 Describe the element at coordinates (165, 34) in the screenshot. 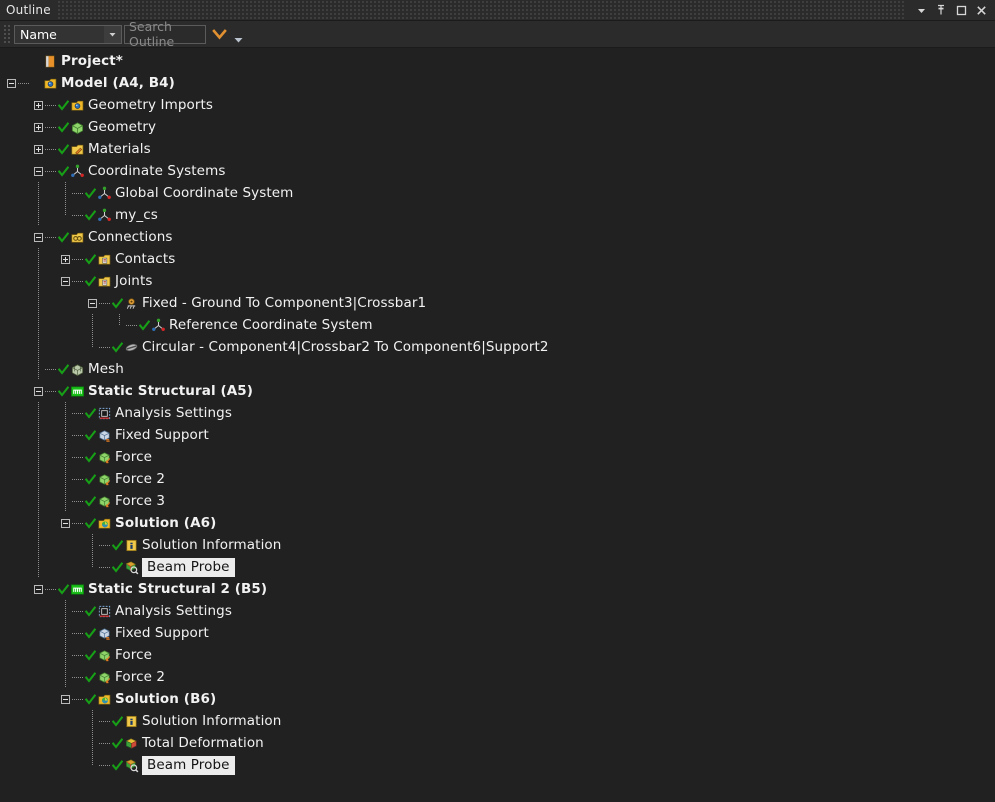

I see `search-input: Search Outline` at that location.